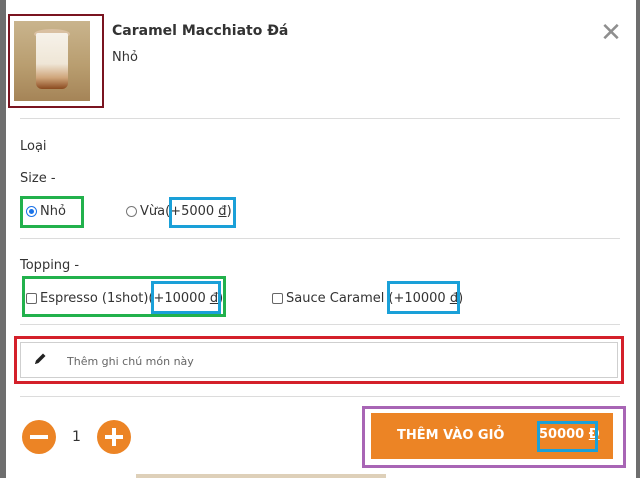  What do you see at coordinates (131, 211) in the screenshot?
I see `radio-medium` at bounding box center [131, 211].